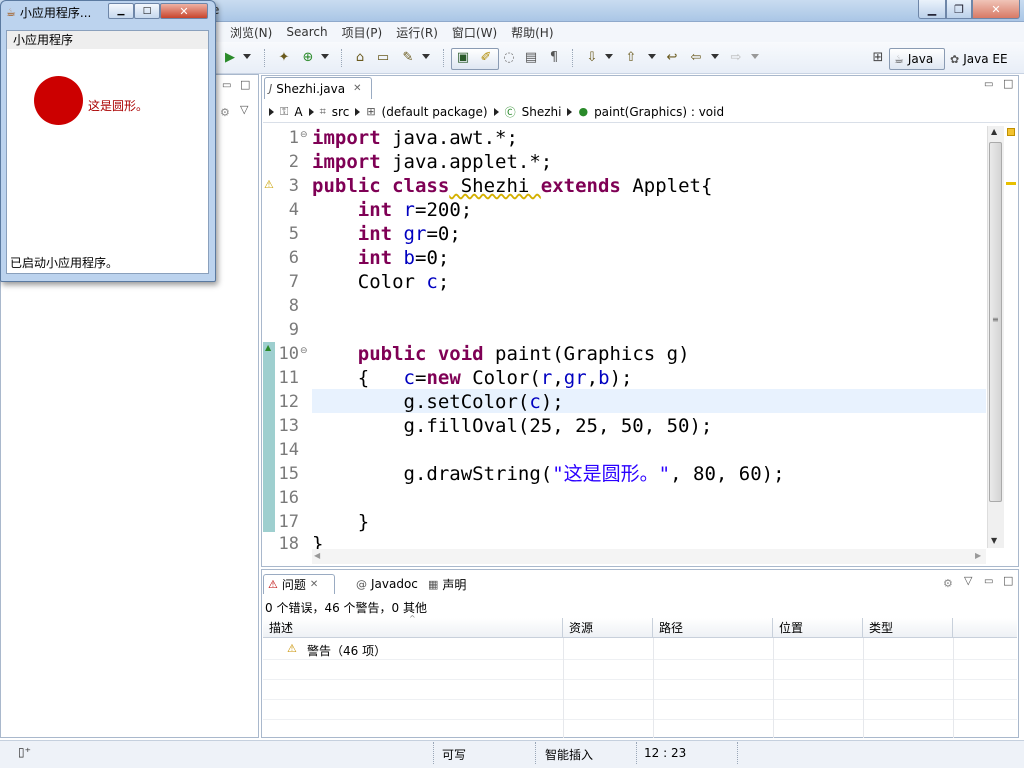  Describe the element at coordinates (994, 131) in the screenshot. I see `scroll-up-icon: ▲` at that location.